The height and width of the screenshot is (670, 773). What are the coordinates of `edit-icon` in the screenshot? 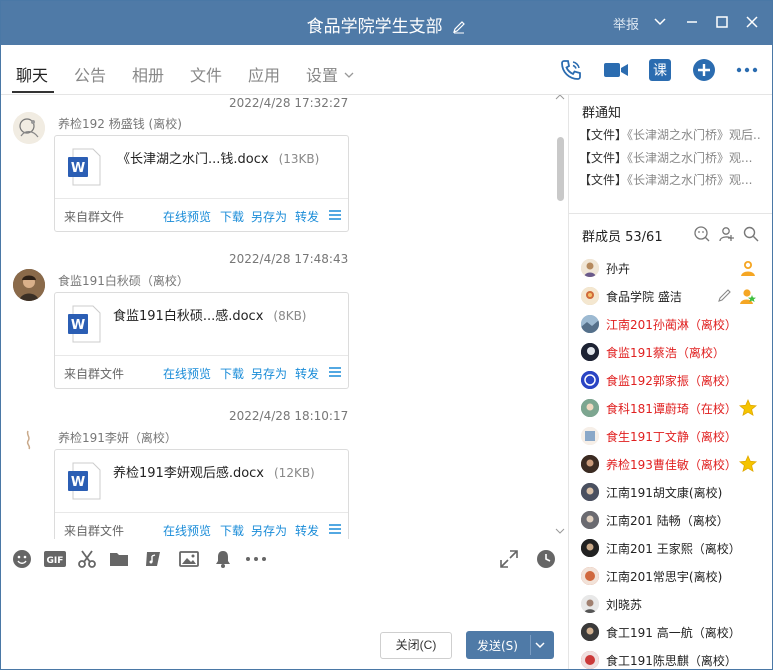 It's located at (724, 295).